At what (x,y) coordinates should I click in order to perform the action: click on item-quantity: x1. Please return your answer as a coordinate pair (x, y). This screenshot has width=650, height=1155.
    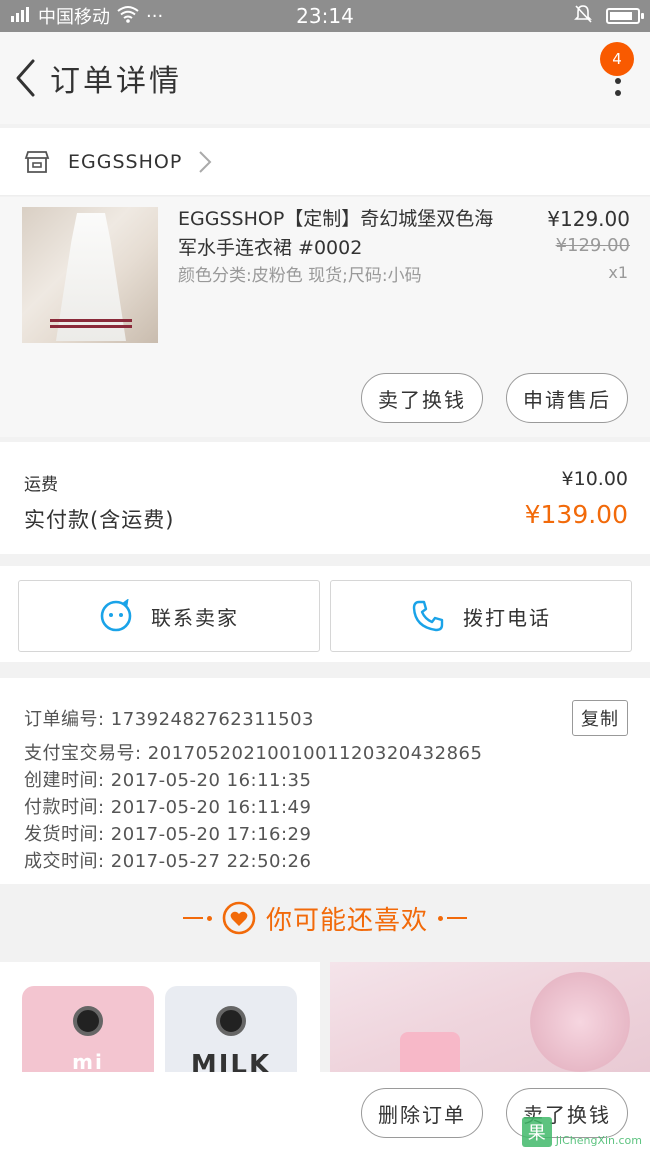
    Looking at the image, I should click on (618, 272).